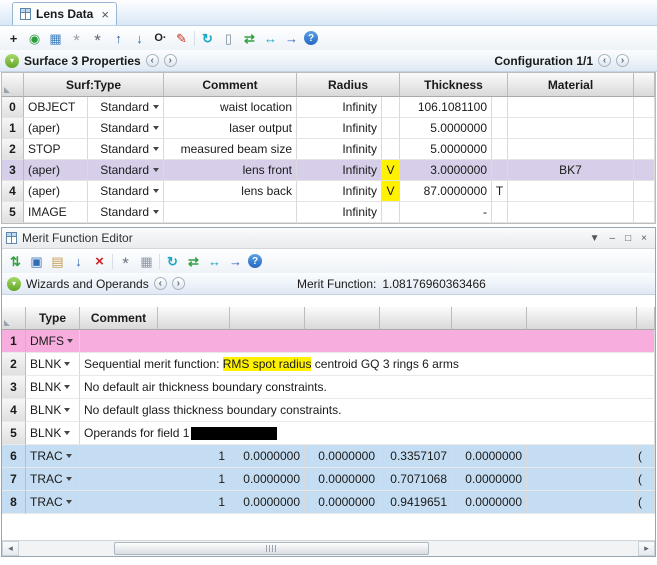 This screenshot has width=657, height=565. I want to click on tools-icon, so click(125, 261).